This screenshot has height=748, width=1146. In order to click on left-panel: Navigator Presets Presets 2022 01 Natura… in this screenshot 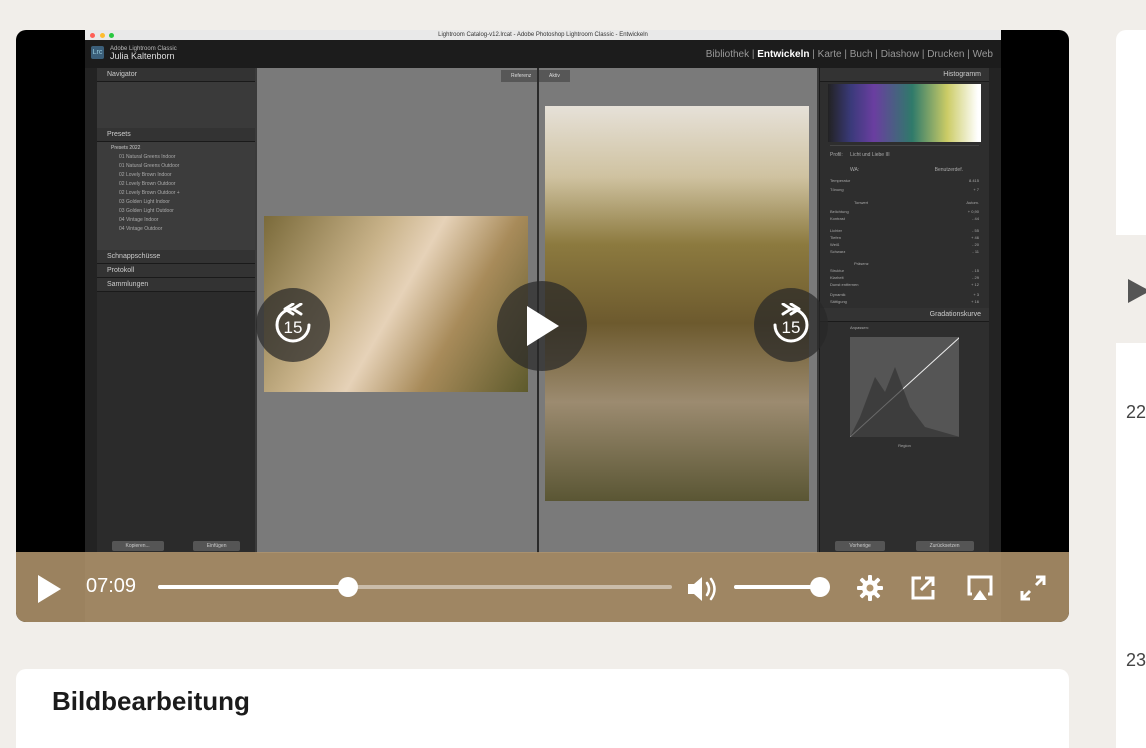, I will do `click(176, 310)`.